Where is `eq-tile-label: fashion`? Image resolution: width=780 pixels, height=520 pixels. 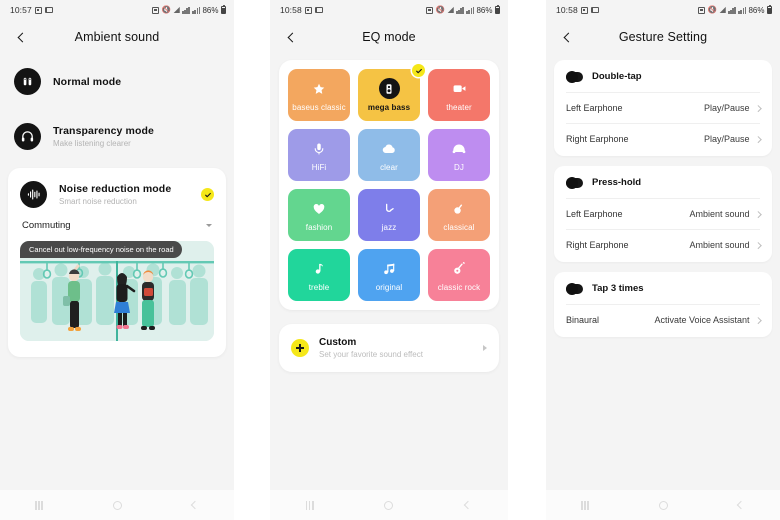
eq-tile-label: fashion is located at coordinates (319, 227).